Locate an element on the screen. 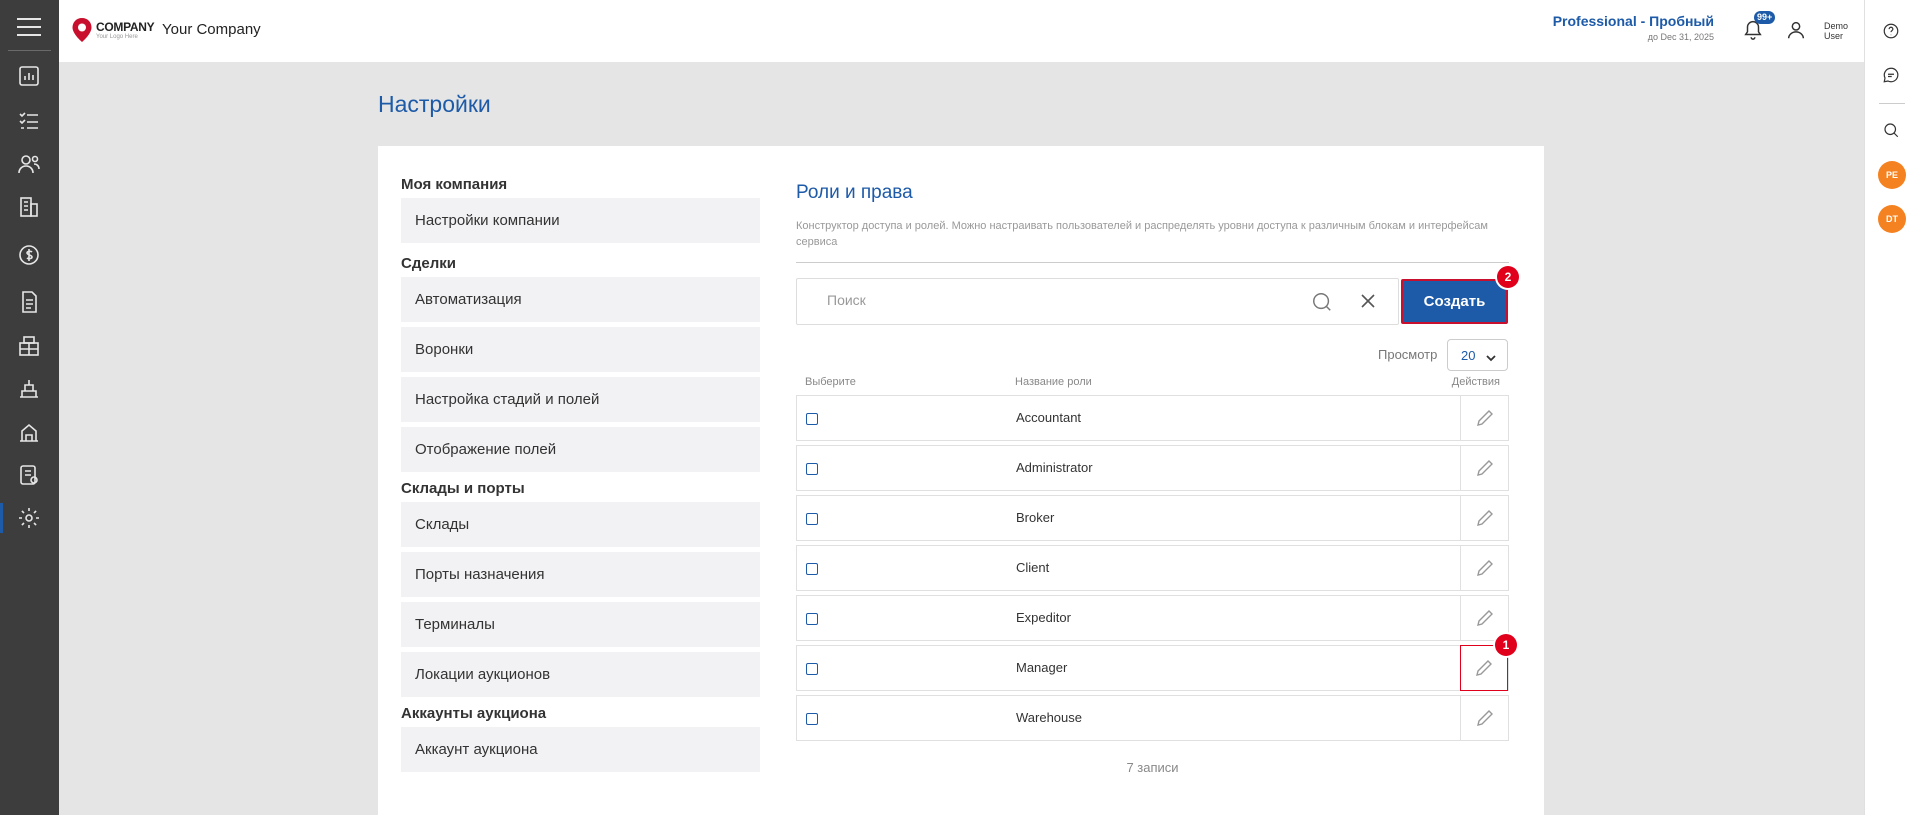 Image resolution: width=1919 pixels, height=815 pixels. table-row: Accountant is located at coordinates (1152, 418).